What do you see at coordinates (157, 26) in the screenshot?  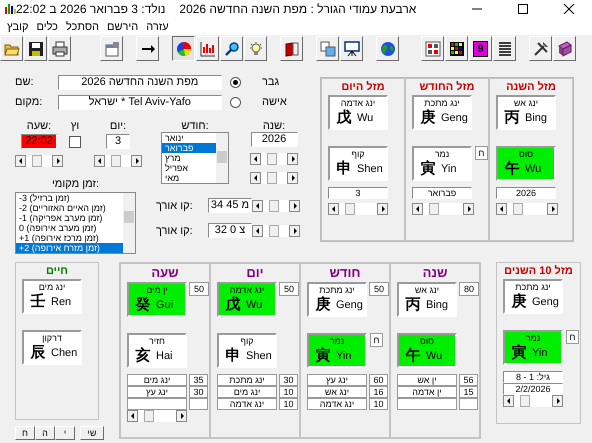 I see `menu-item: עזרה` at bounding box center [157, 26].